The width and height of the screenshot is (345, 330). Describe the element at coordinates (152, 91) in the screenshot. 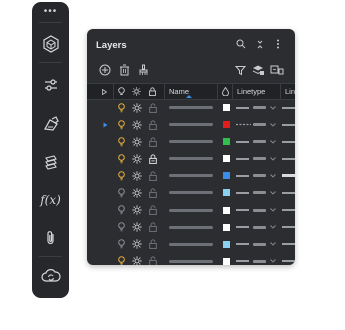

I see `lock-column-icon` at that location.